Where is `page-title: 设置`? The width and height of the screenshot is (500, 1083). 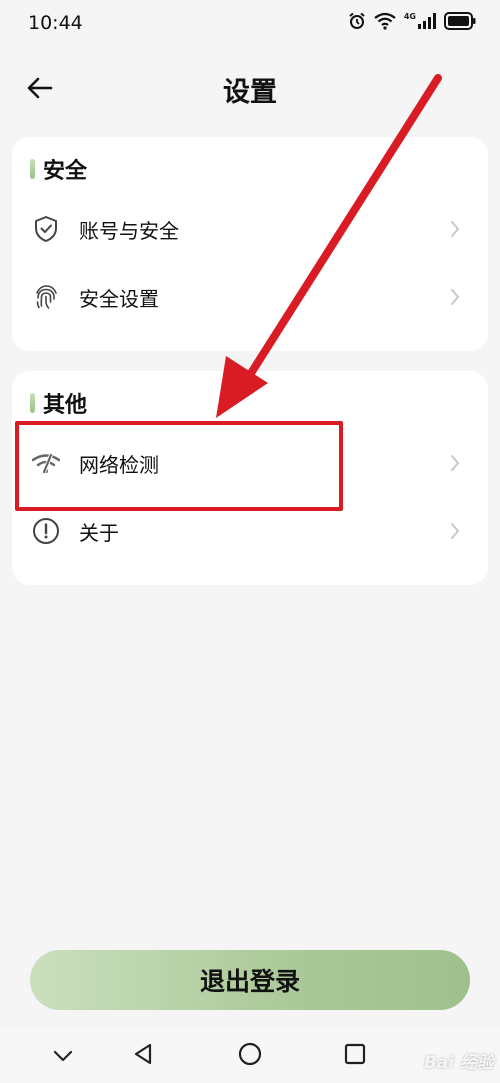 page-title: 设置 is located at coordinates (250, 92).